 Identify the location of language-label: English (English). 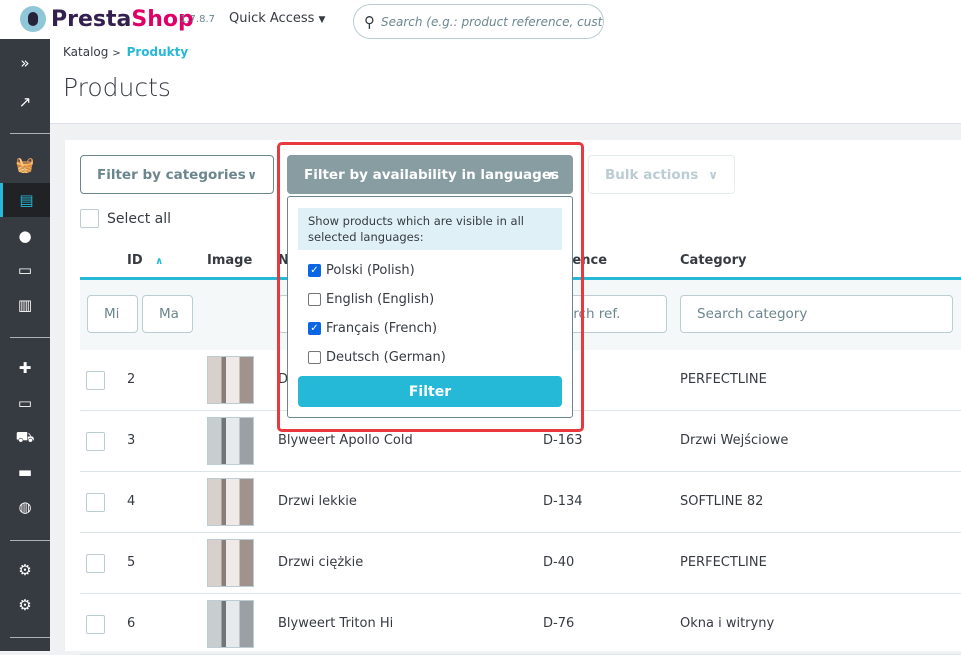
(380, 299).